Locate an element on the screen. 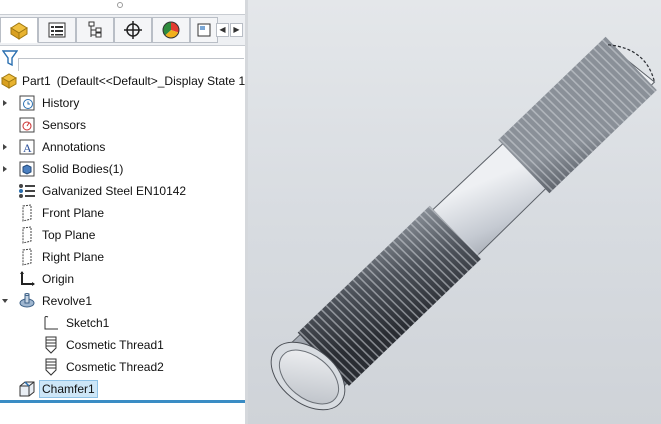 The width and height of the screenshot is (661, 424). tree-item-revolve1: Revolve1 is located at coordinates (46, 301).